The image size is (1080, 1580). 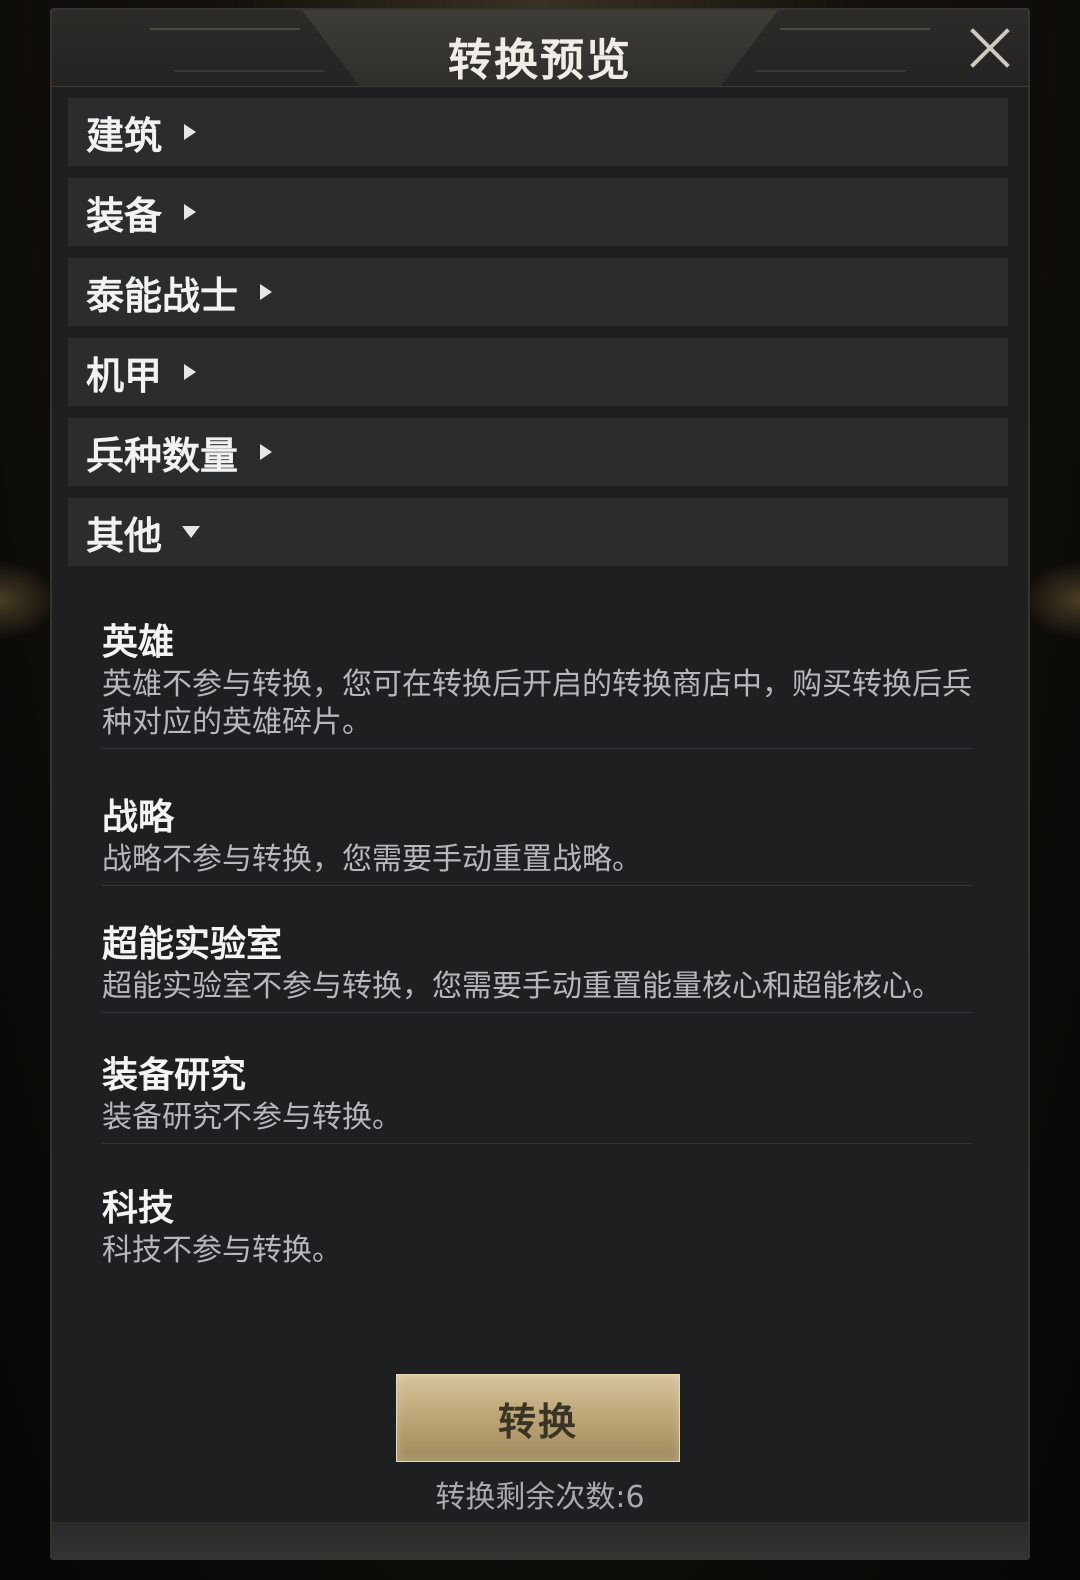 I want to click on item-description: 战略不参与转换，您需要手动重置战略。, so click(x=372, y=859).